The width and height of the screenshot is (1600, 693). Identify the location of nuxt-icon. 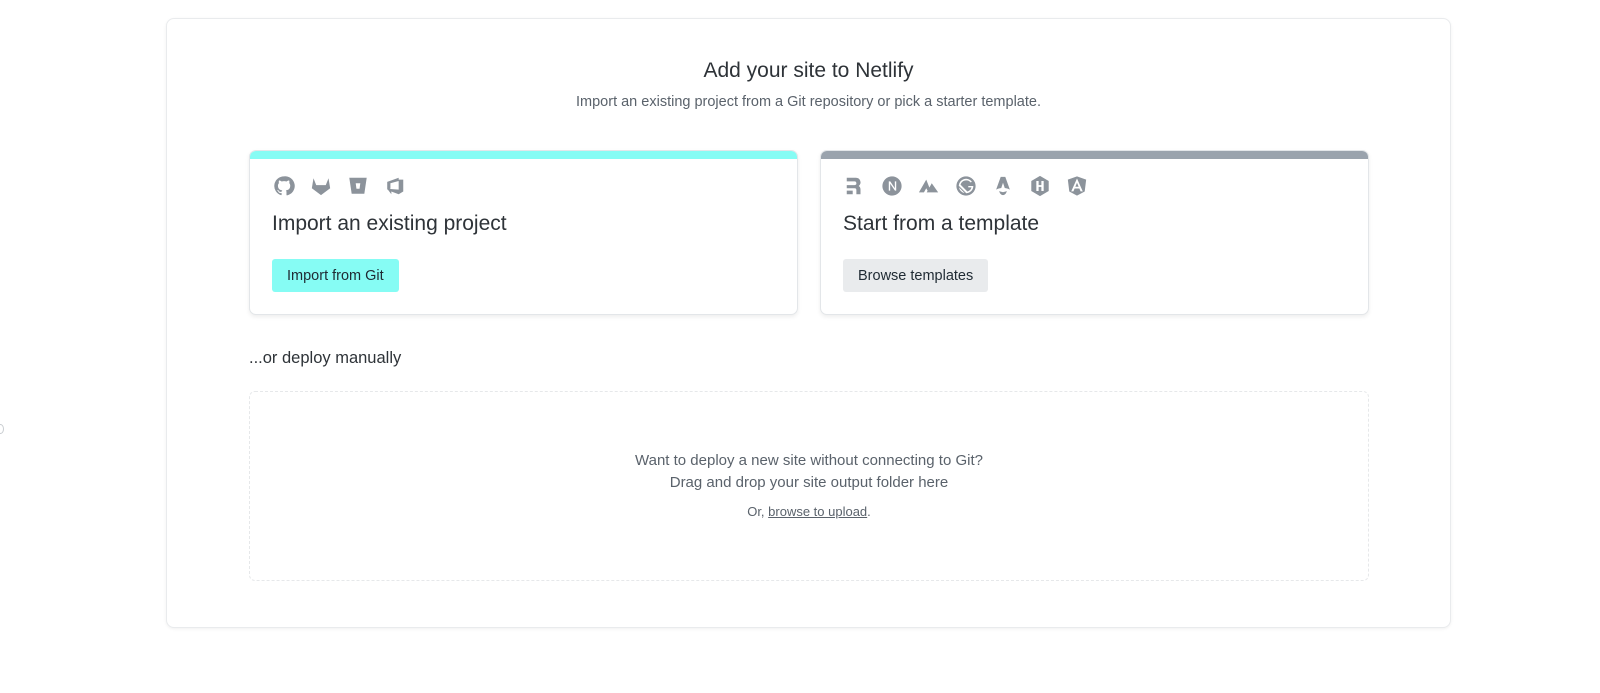
(929, 186).